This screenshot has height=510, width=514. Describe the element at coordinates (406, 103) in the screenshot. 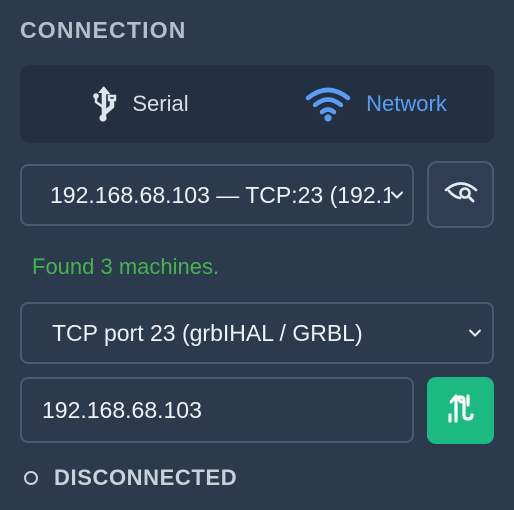

I see `mode-network-label: Network` at that location.